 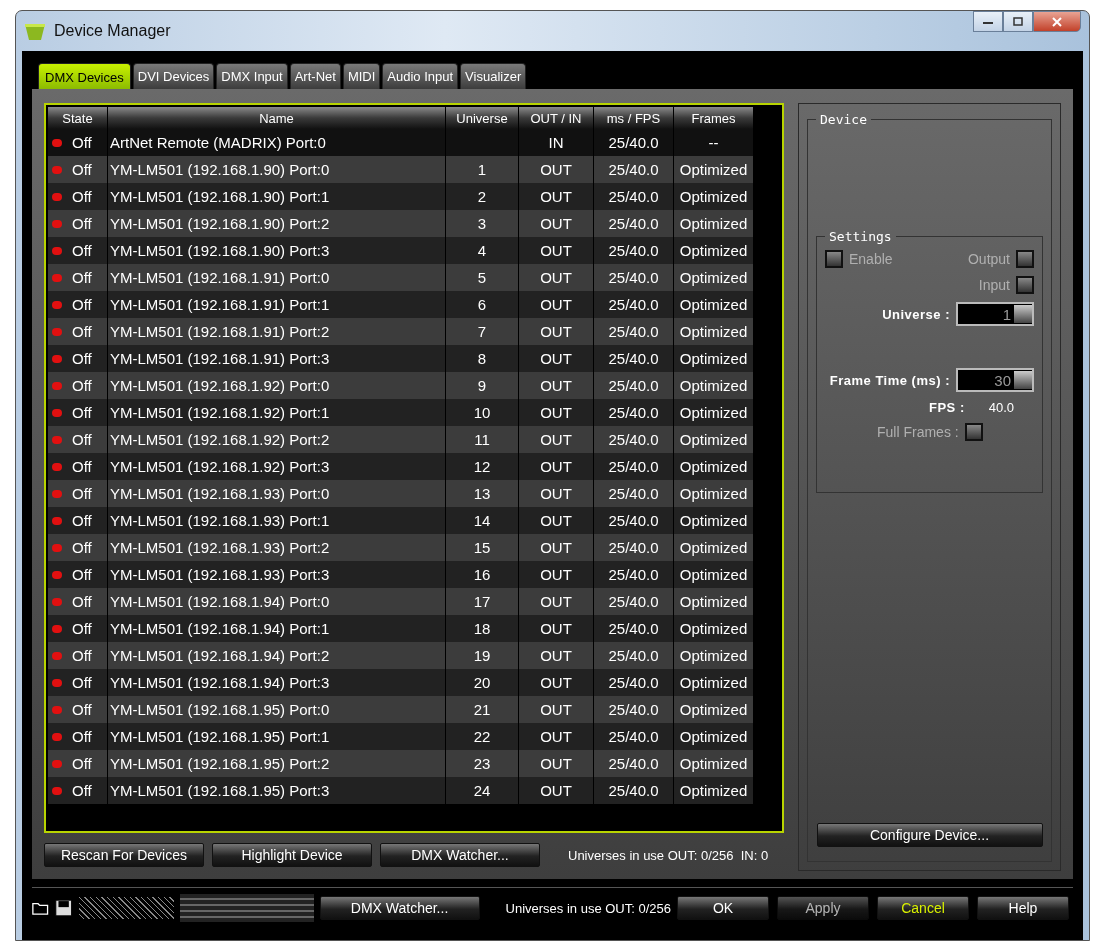 What do you see at coordinates (420, 76) in the screenshot?
I see `tab: Audio Input` at bounding box center [420, 76].